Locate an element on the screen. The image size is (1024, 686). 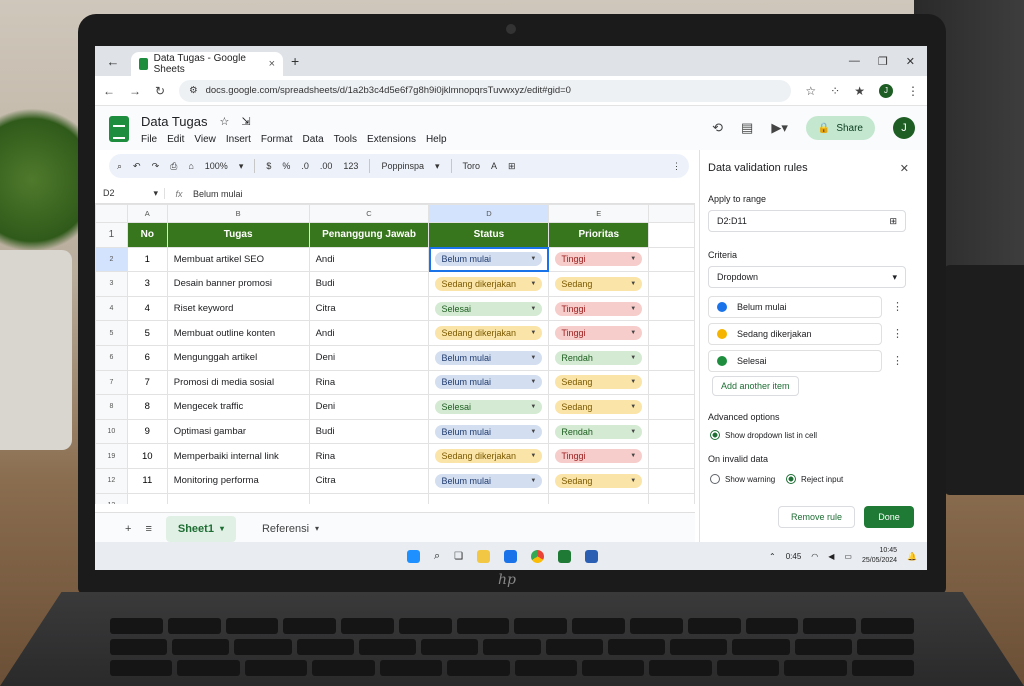
dropdown-option-3: Selesai is located at coordinates (795, 361).